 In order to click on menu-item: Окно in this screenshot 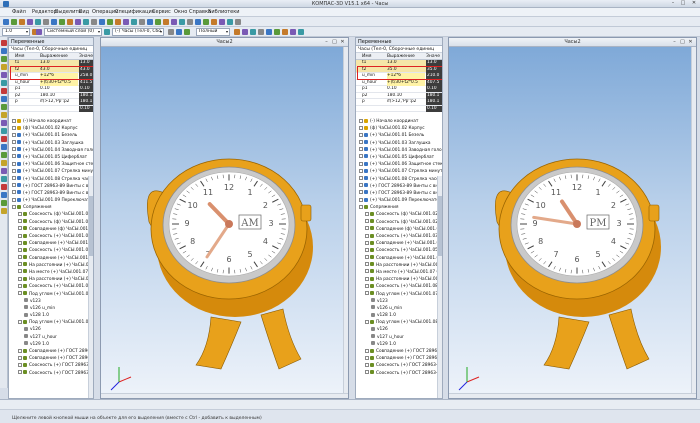, I will do `click(180, 12)`.